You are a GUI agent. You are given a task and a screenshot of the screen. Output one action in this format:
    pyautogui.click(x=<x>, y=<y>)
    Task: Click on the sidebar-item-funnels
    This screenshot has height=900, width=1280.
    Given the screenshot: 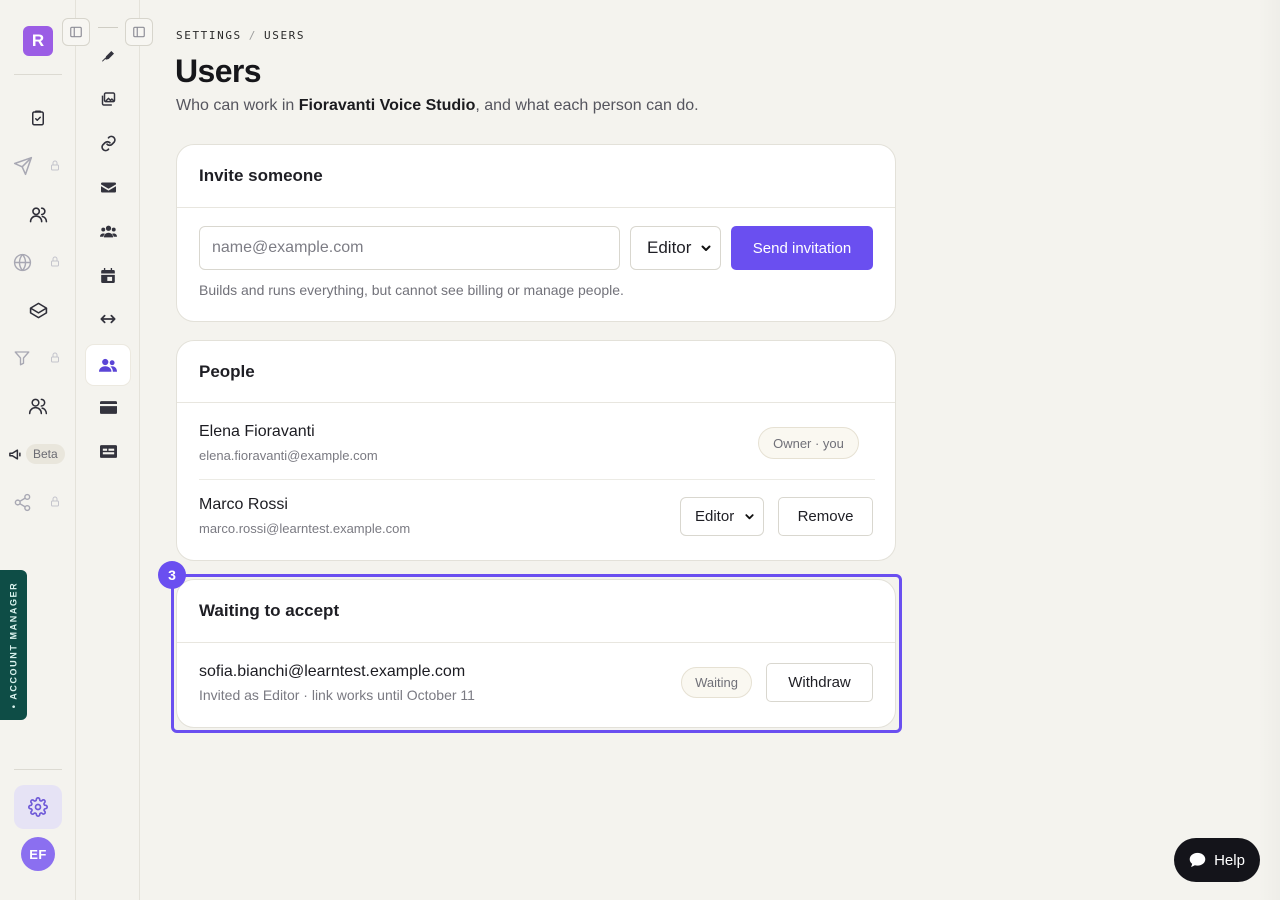 What is the action you would take?
    pyautogui.click(x=37, y=358)
    